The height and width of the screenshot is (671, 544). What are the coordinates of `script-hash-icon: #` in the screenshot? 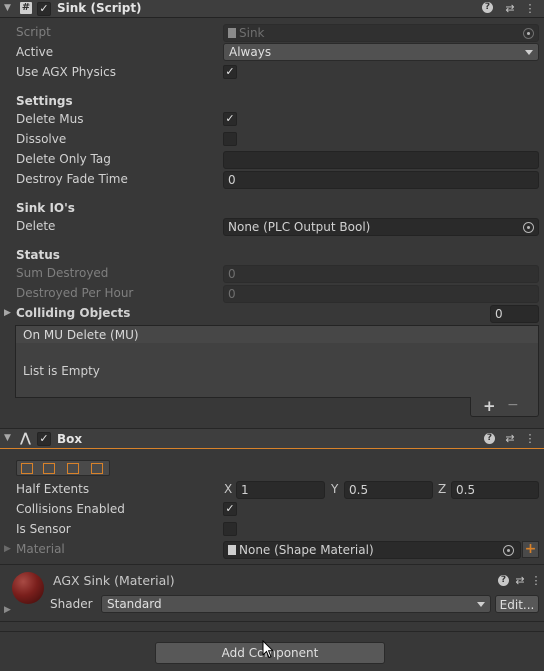 It's located at (26, 8).